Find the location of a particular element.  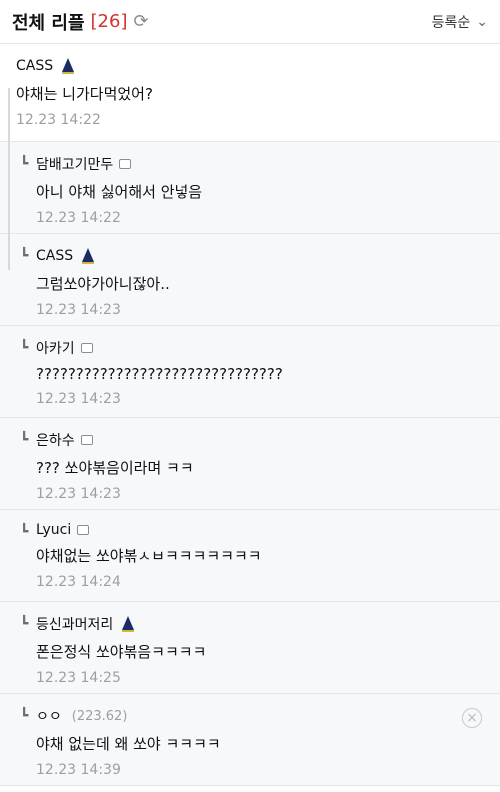

reply-content: ㅇㅇ (223.62) 야채 없는데 왜 쏘야 ㅋㅋㅋㅋ 12.23 14:39 is located at coordinates (260, 742).